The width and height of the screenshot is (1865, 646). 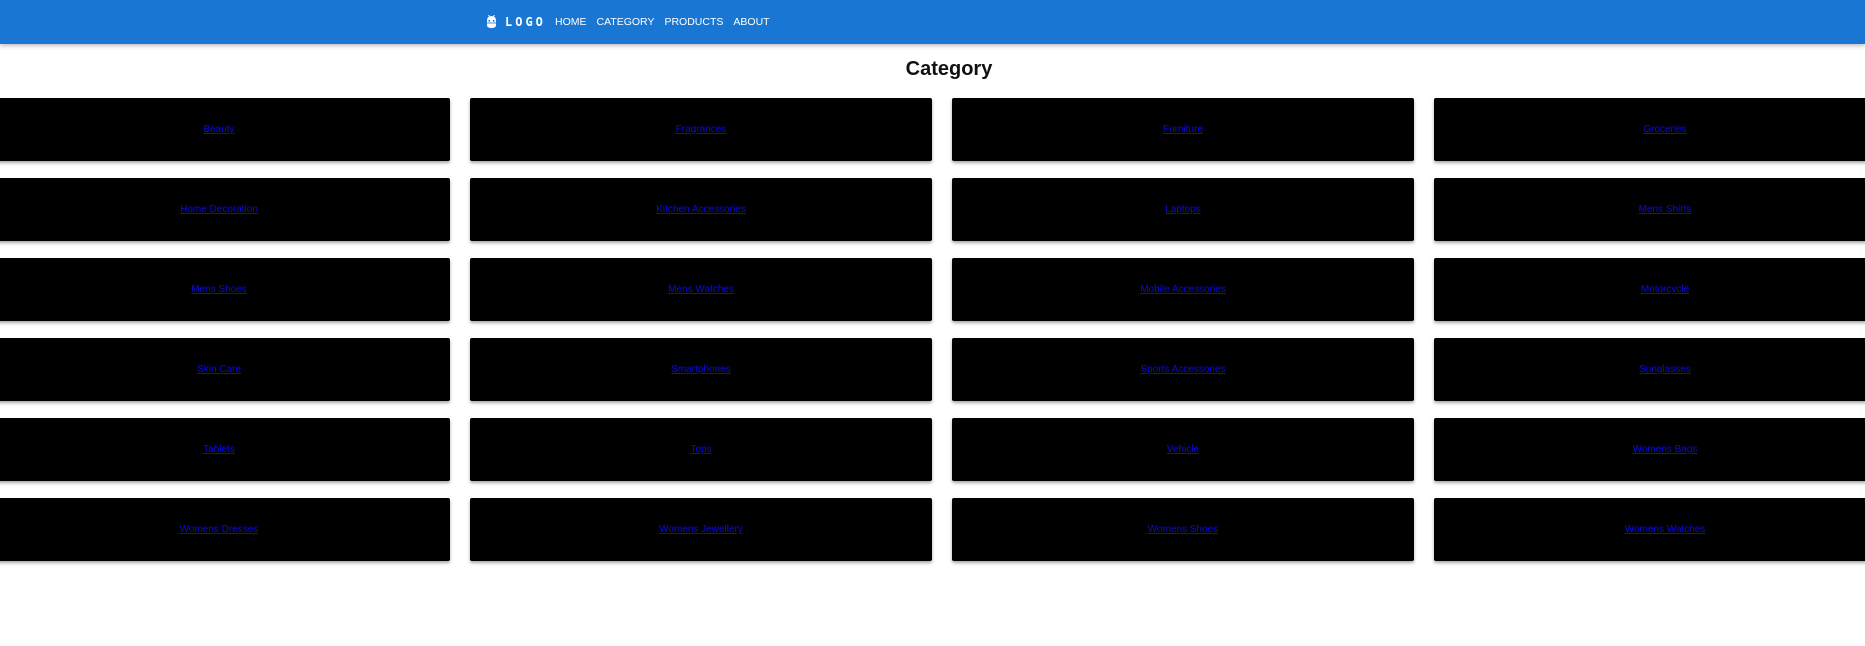 What do you see at coordinates (1665, 289) in the screenshot?
I see `category-link: Motorcycle` at bounding box center [1665, 289].